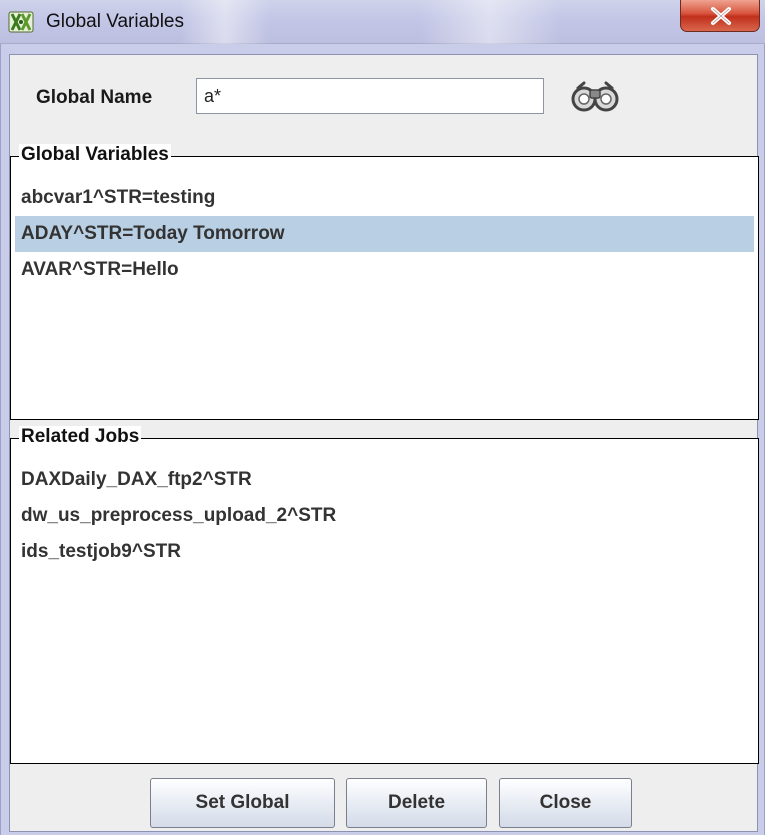 The width and height of the screenshot is (765, 835). I want to click on global-variables-legend: Global Variables, so click(95, 155).